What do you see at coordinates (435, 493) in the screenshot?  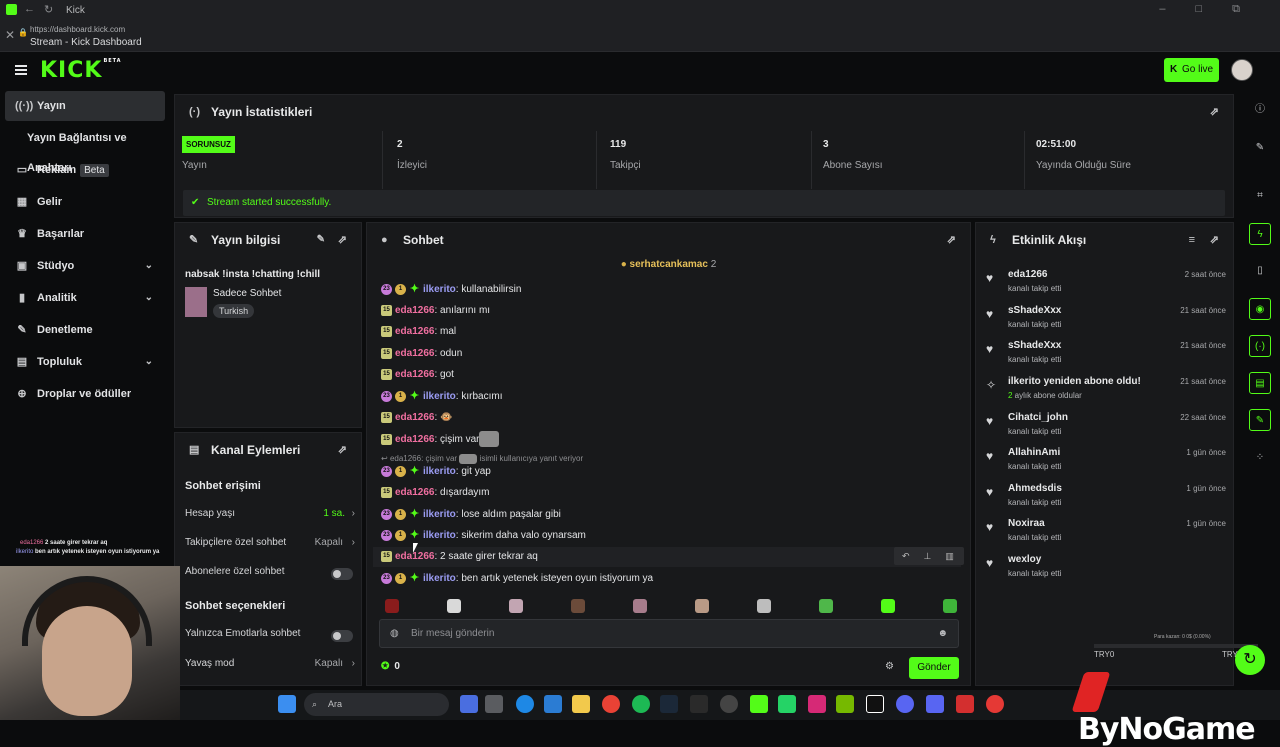 I see `chat-message: 15 eda1266: dışardayım` at bounding box center [435, 493].